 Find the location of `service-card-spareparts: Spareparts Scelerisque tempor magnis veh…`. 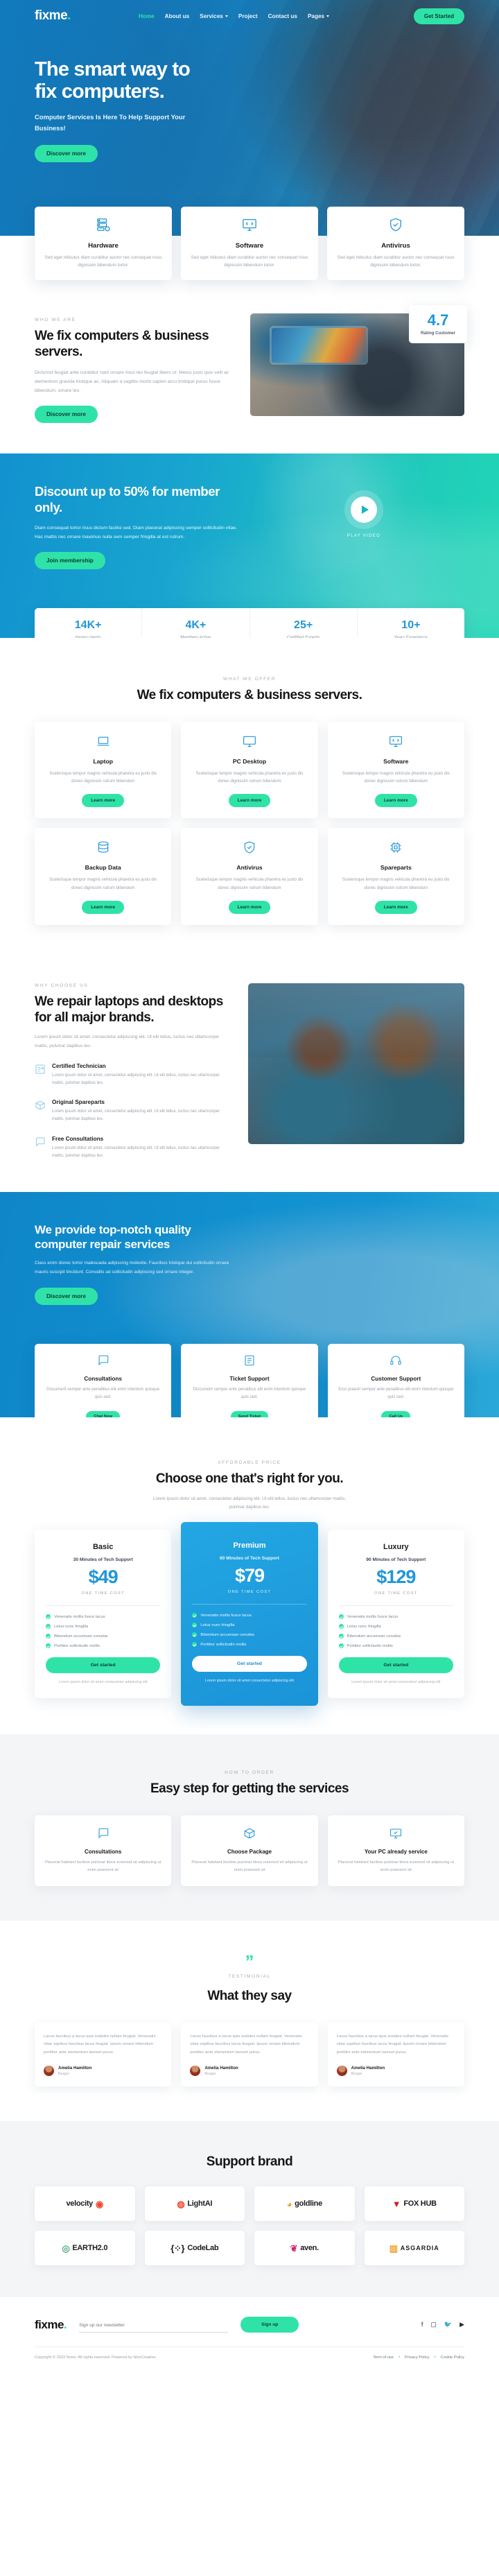

service-card-spareparts: Spareparts Scelerisque tempor magnis veh… is located at coordinates (395, 876).